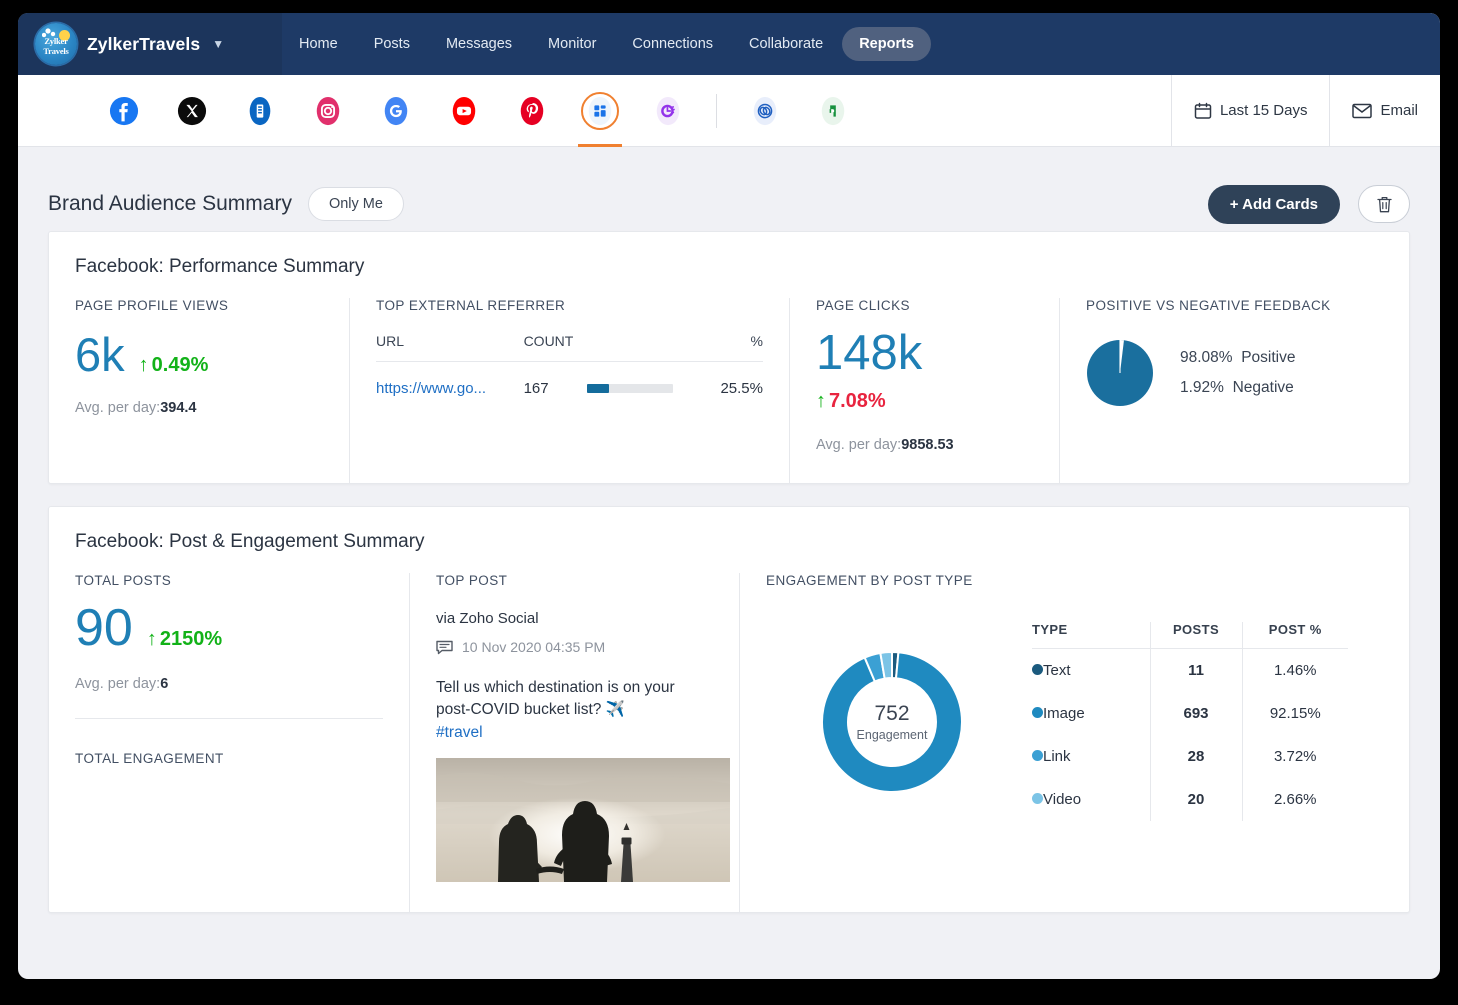 Image resolution: width=1458 pixels, height=1005 pixels. I want to click on nav-tab-messages: Messages, so click(479, 44).